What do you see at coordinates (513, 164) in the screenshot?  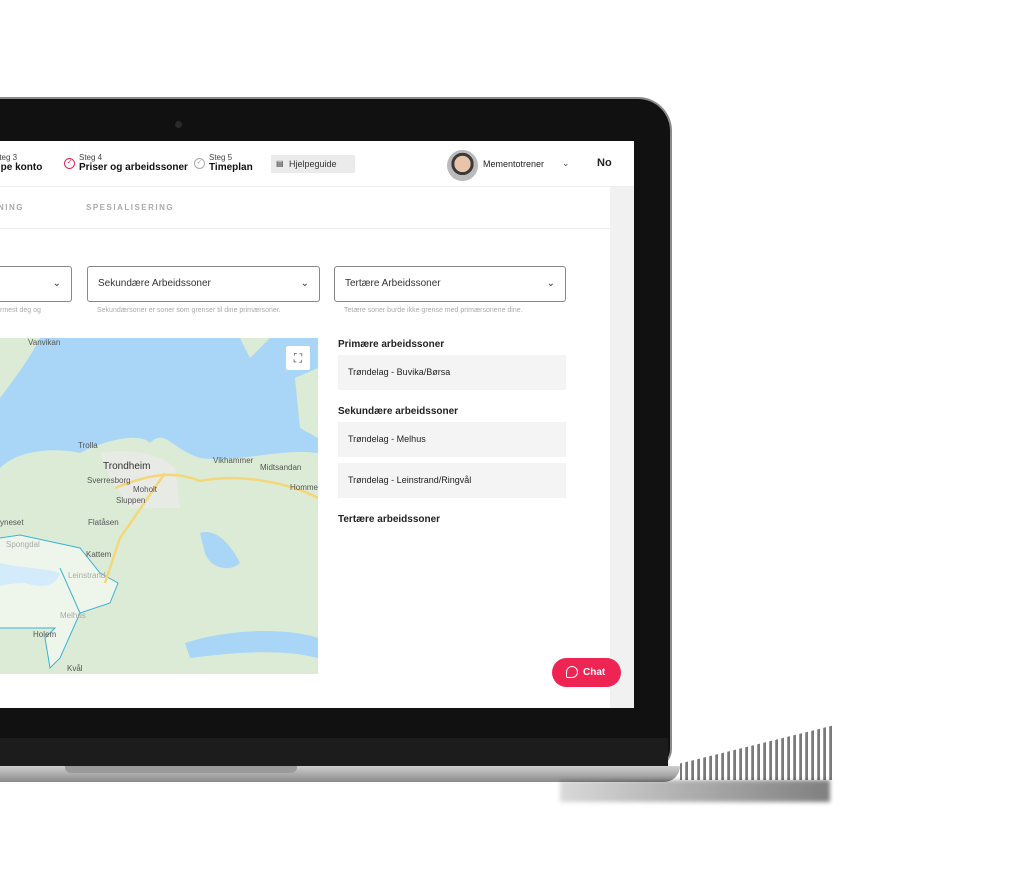 I see `user-name: Mementotrener` at bounding box center [513, 164].